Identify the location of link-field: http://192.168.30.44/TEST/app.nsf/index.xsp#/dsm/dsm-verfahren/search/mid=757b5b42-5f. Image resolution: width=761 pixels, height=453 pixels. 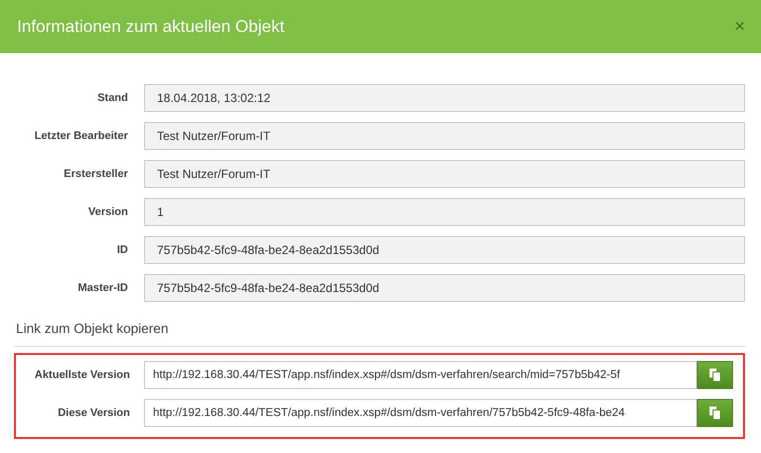
(420, 375).